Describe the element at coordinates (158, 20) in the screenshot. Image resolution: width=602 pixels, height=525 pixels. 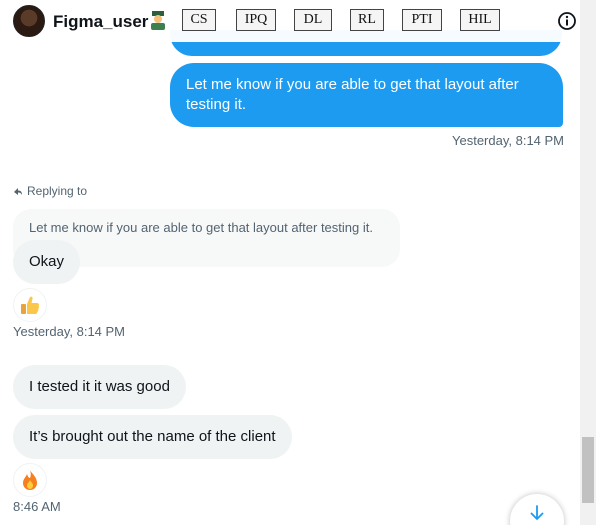
I see `person-badge-icon` at that location.